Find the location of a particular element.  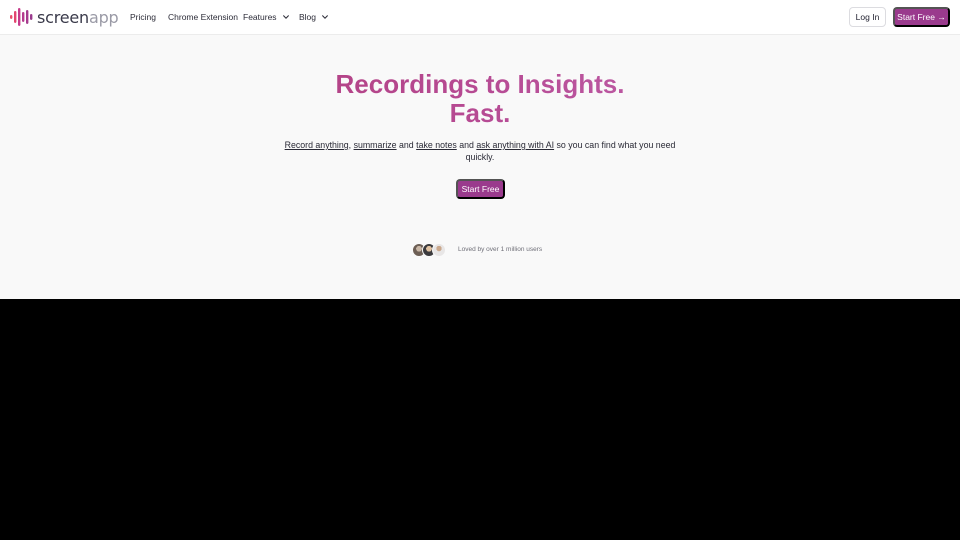

logo-wordmark-secondary: app is located at coordinates (104, 17).